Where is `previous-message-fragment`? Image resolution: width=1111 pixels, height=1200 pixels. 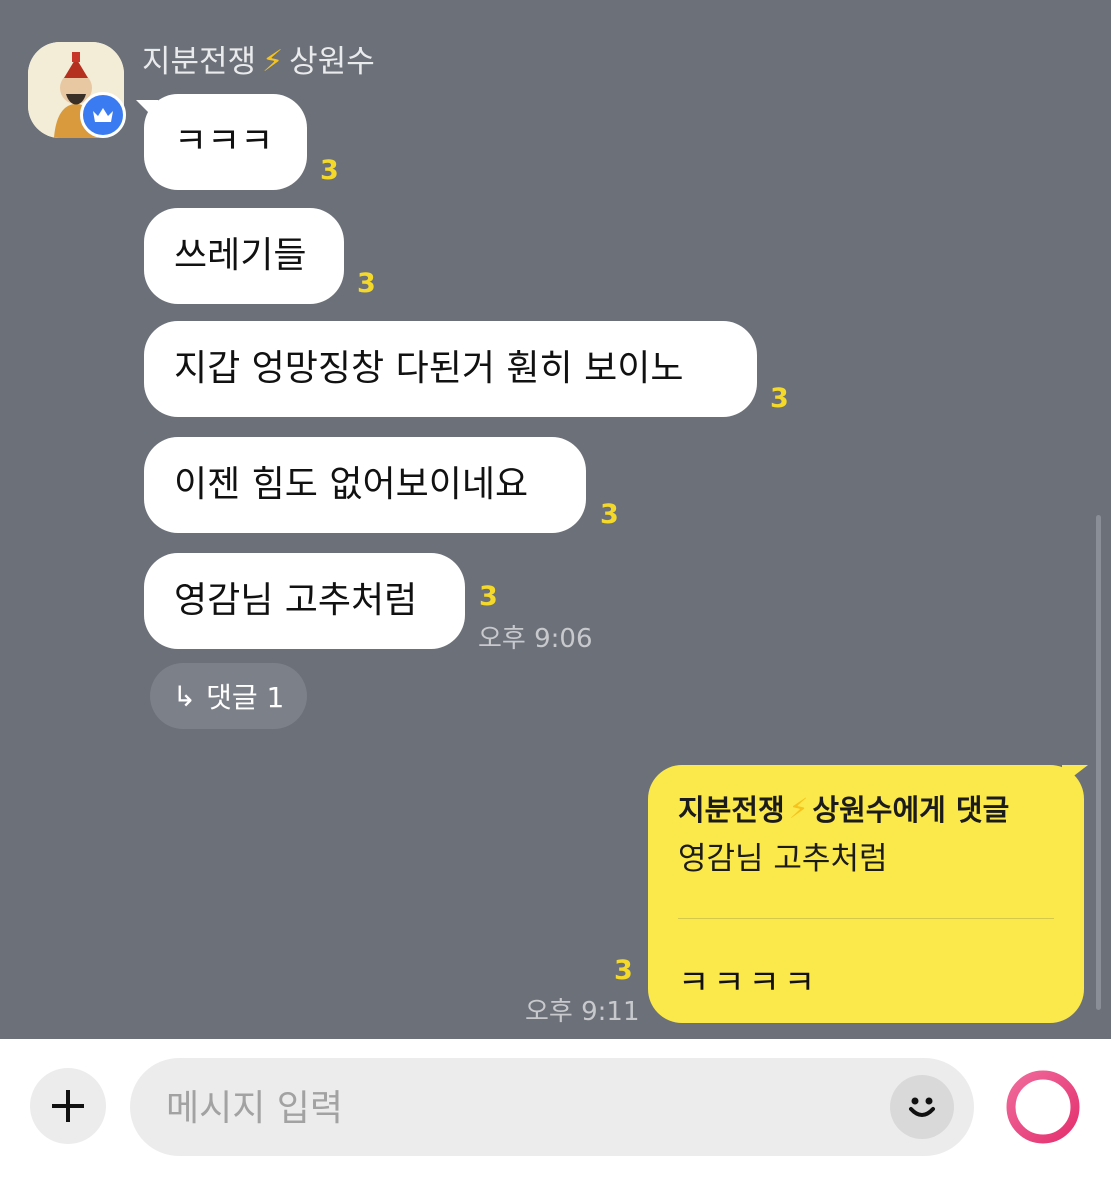 previous-message-fragment is located at coordinates (340, 2).